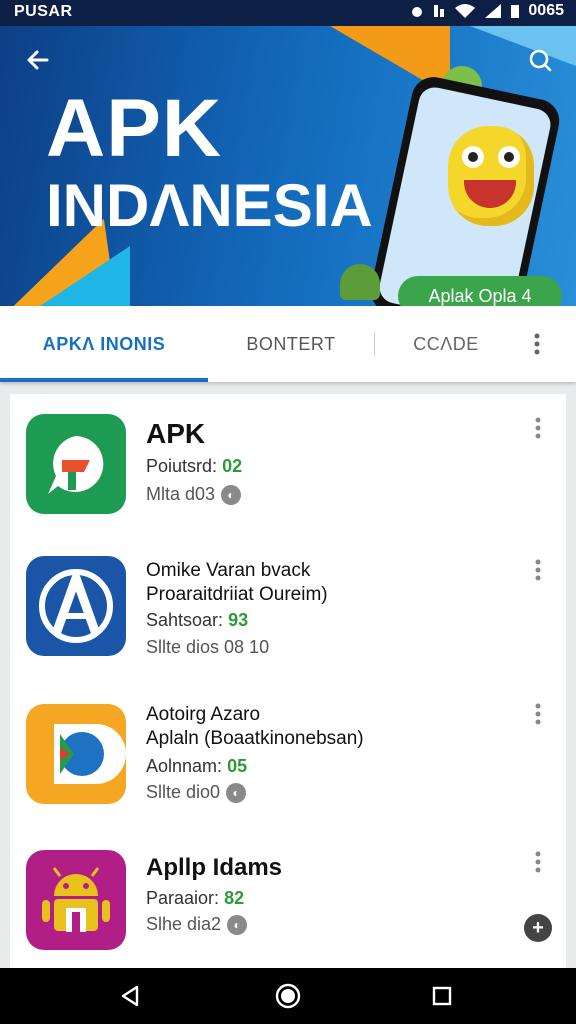 The image size is (576, 1024). I want to click on app-meta-line1: Aolnnam: 05, so click(196, 766).